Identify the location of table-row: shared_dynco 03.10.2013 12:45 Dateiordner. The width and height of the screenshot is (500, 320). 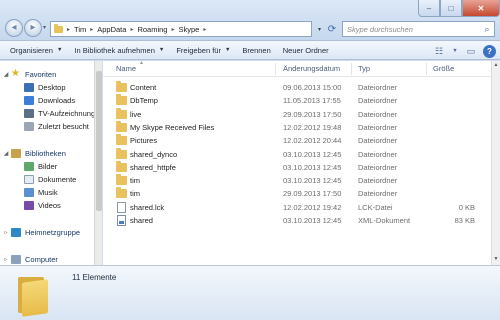
(301, 154).